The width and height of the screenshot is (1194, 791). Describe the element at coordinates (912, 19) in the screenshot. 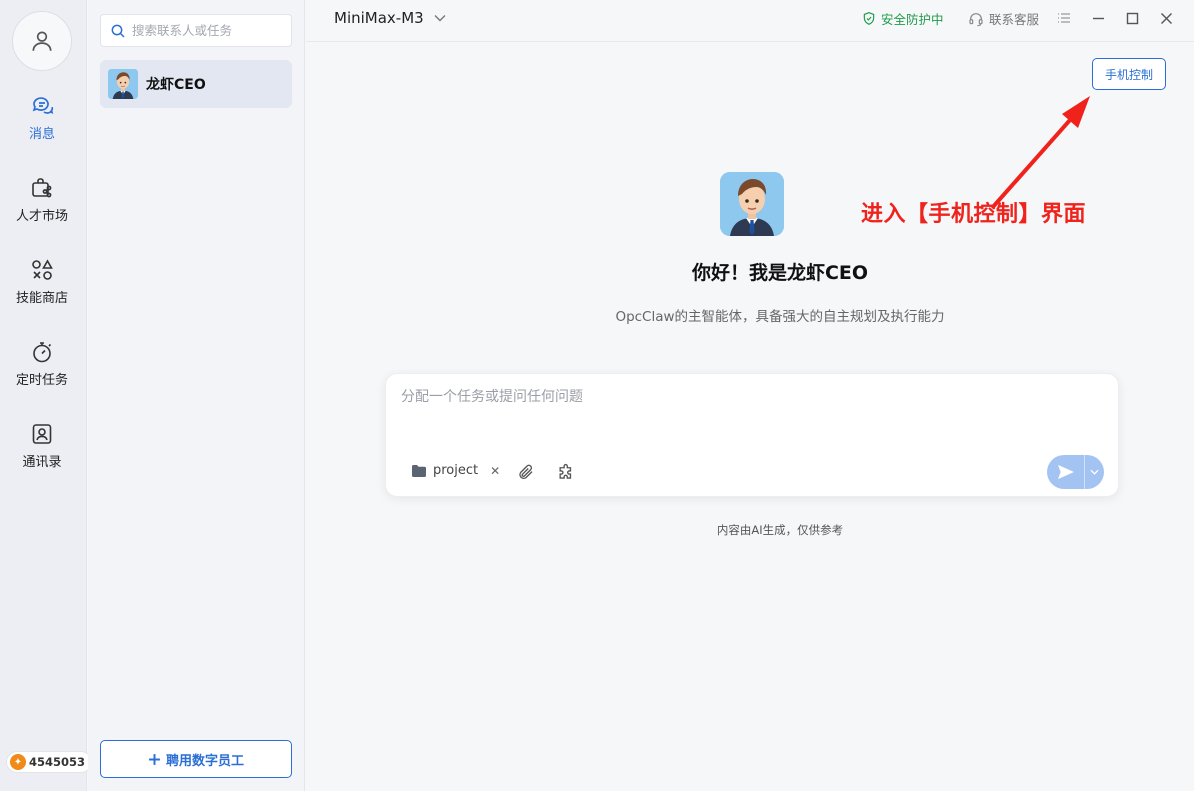

I see `security-label: 安全防护中` at that location.